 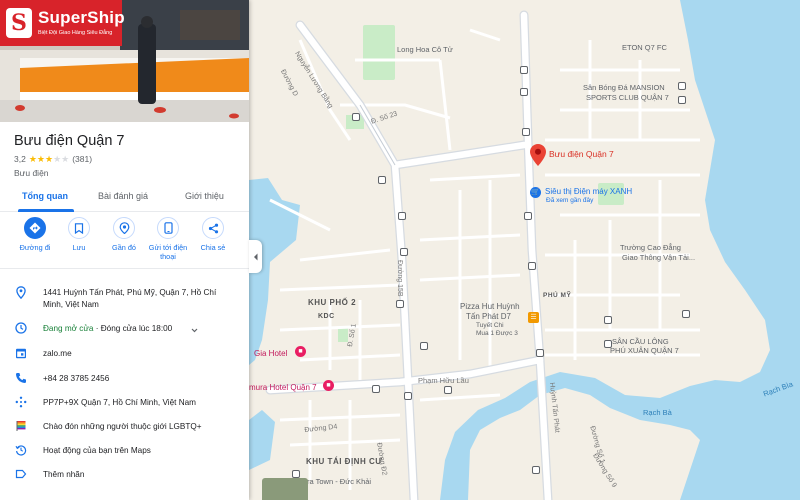 I want to click on restaurant-icon: ☰, so click(x=533, y=317).